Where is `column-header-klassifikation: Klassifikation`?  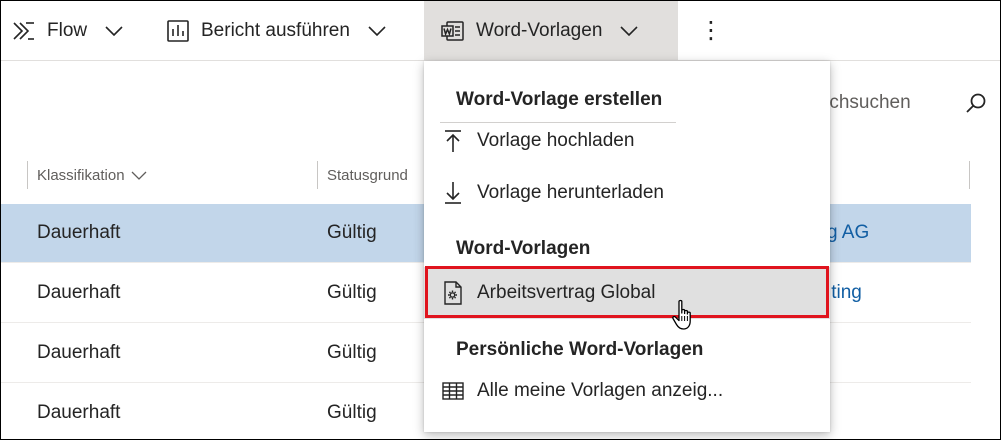 column-header-klassifikation: Klassifikation is located at coordinates (92, 175).